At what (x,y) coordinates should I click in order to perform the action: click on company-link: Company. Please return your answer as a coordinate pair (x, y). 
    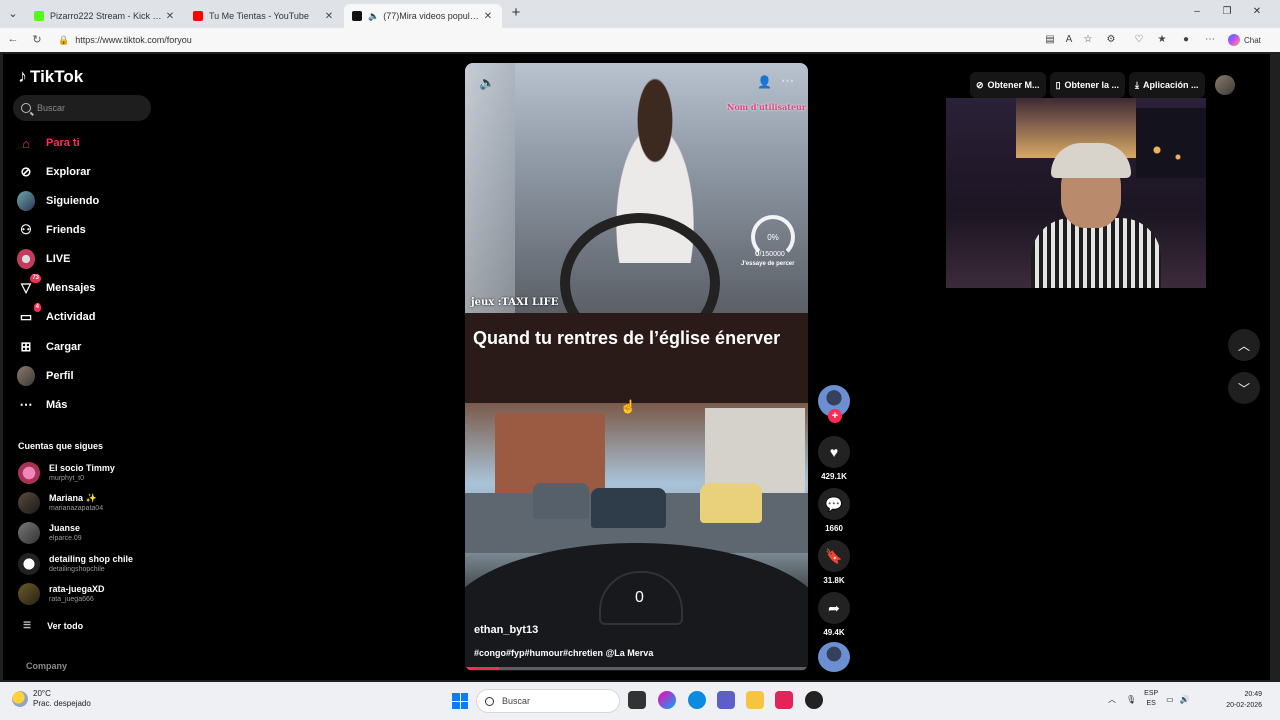
    Looking at the image, I should click on (46, 666).